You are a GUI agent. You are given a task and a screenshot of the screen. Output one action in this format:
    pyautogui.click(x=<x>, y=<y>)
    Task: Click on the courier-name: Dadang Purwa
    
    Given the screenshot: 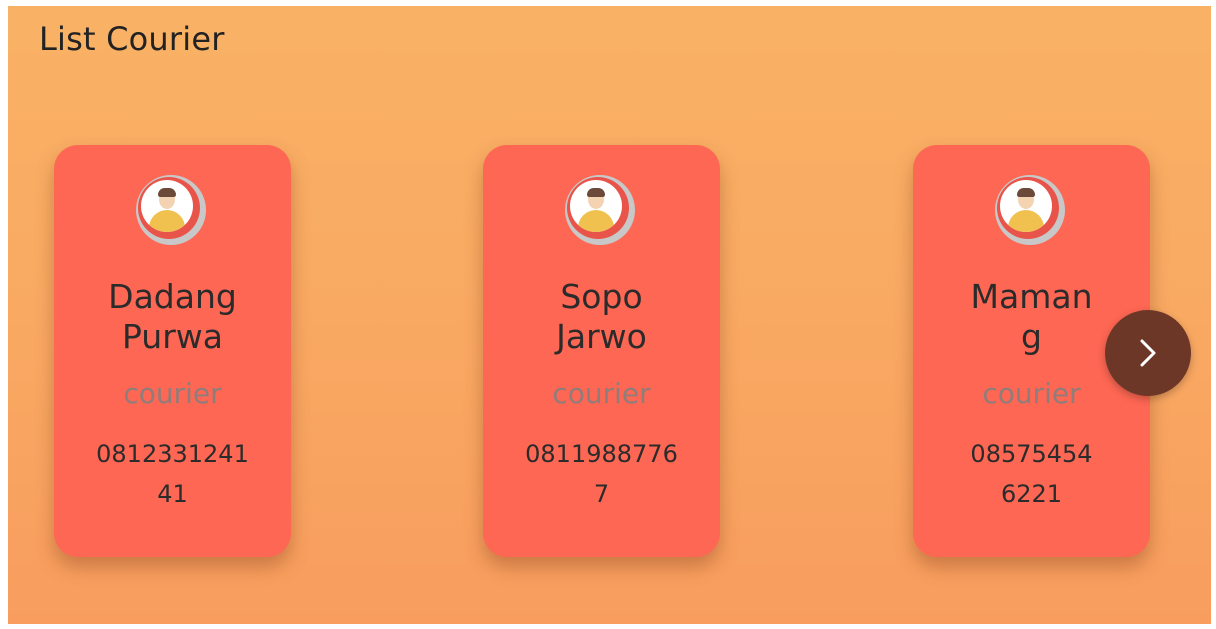 What is the action you would take?
    pyautogui.click(x=172, y=316)
    